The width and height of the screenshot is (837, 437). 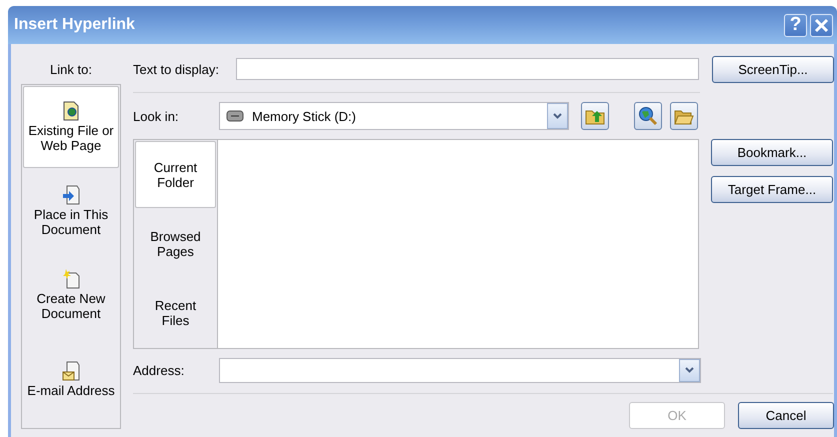 What do you see at coordinates (156, 116) in the screenshot?
I see `look-in-label: Look in:` at bounding box center [156, 116].